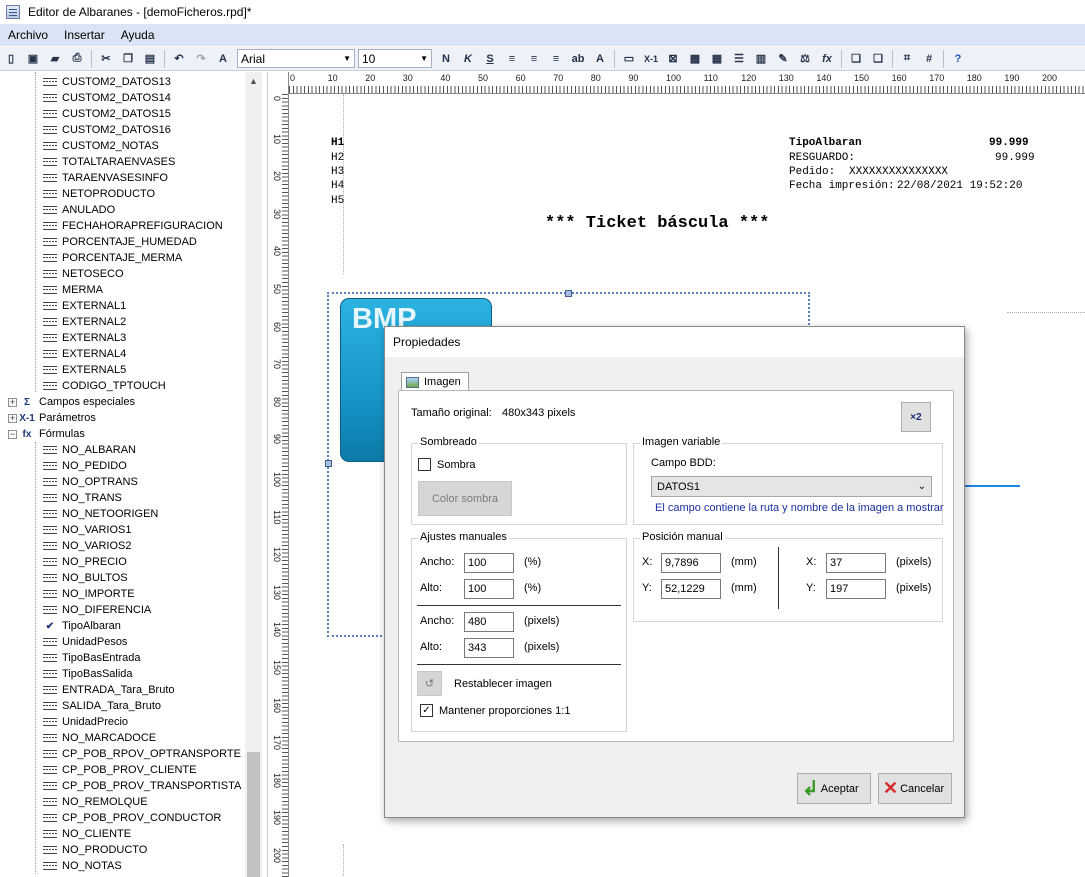  I want to click on formula-button: fx, so click(827, 59).